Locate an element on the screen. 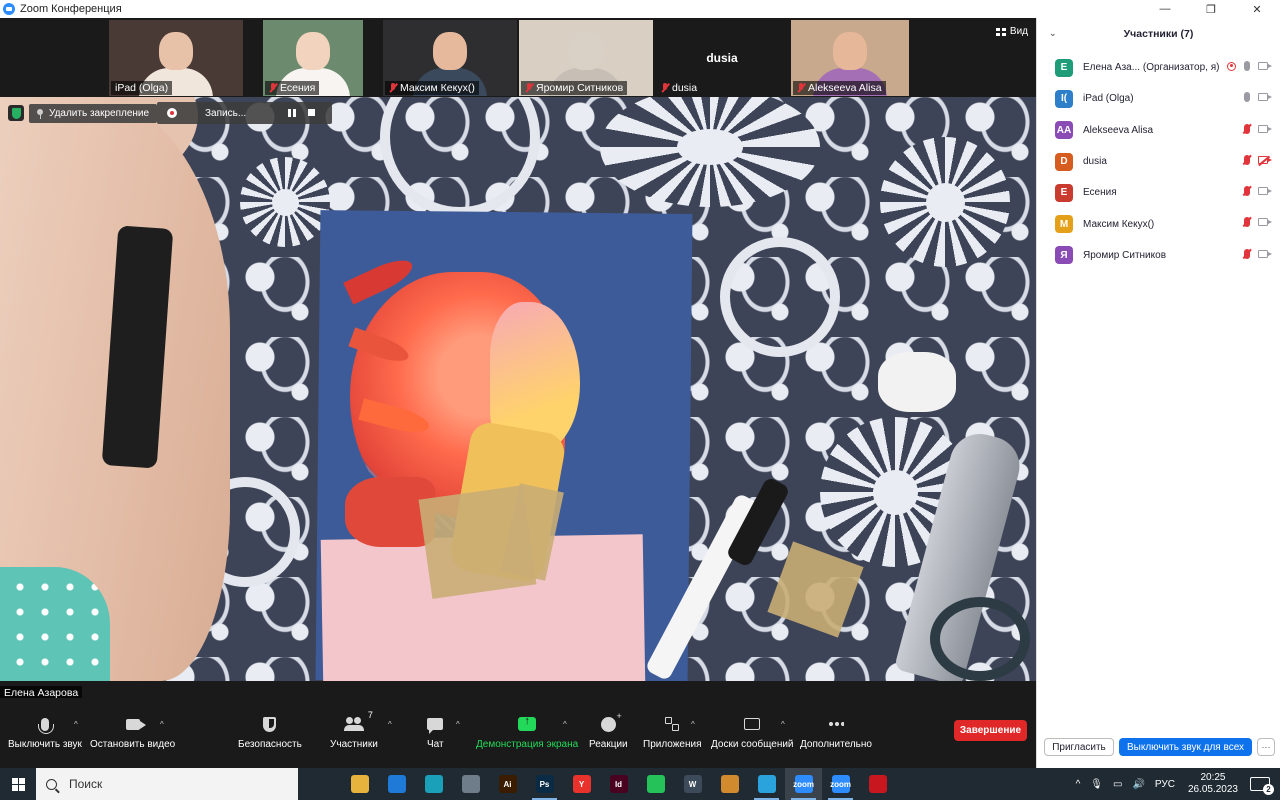 This screenshot has width=1280, height=800. share-options-caret: ^ is located at coordinates (567, 724).